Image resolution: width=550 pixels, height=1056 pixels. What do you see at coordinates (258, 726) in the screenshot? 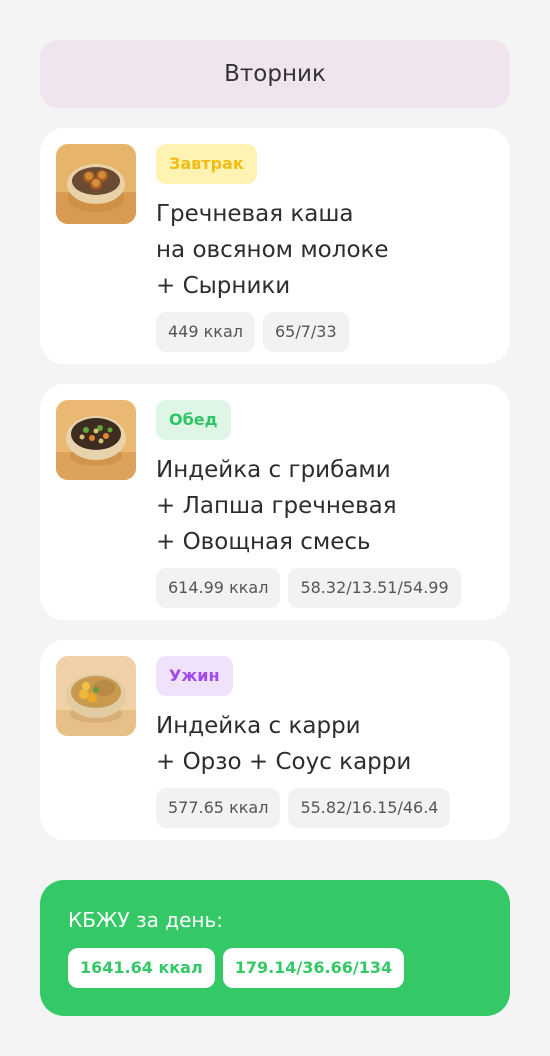
I see `dish-line: Индейка с карри` at bounding box center [258, 726].